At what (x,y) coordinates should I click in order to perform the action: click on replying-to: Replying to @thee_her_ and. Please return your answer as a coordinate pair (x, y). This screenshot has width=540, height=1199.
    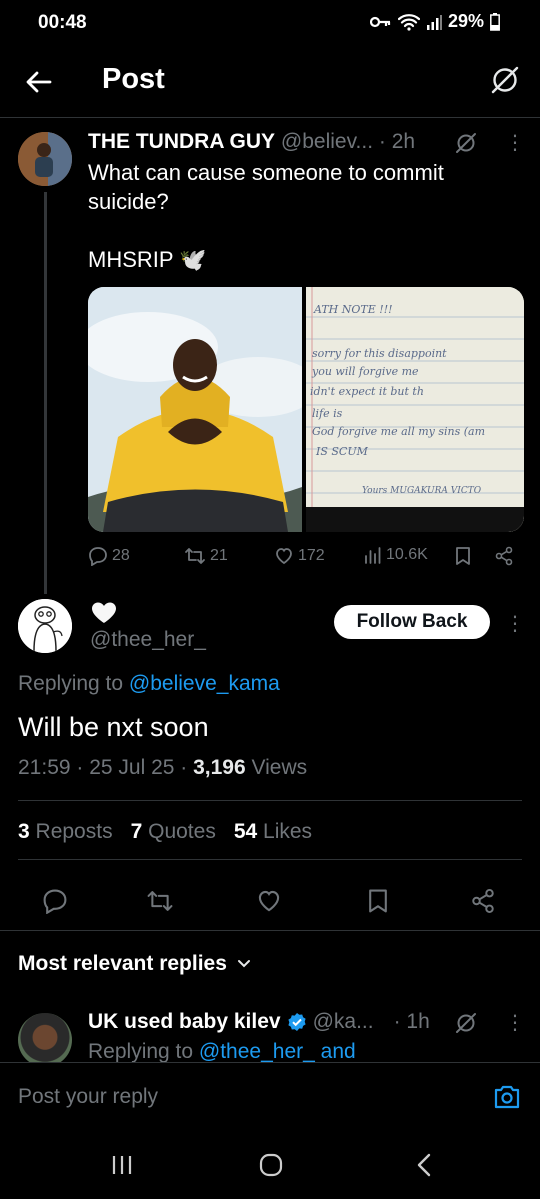
    Looking at the image, I should click on (222, 1051).